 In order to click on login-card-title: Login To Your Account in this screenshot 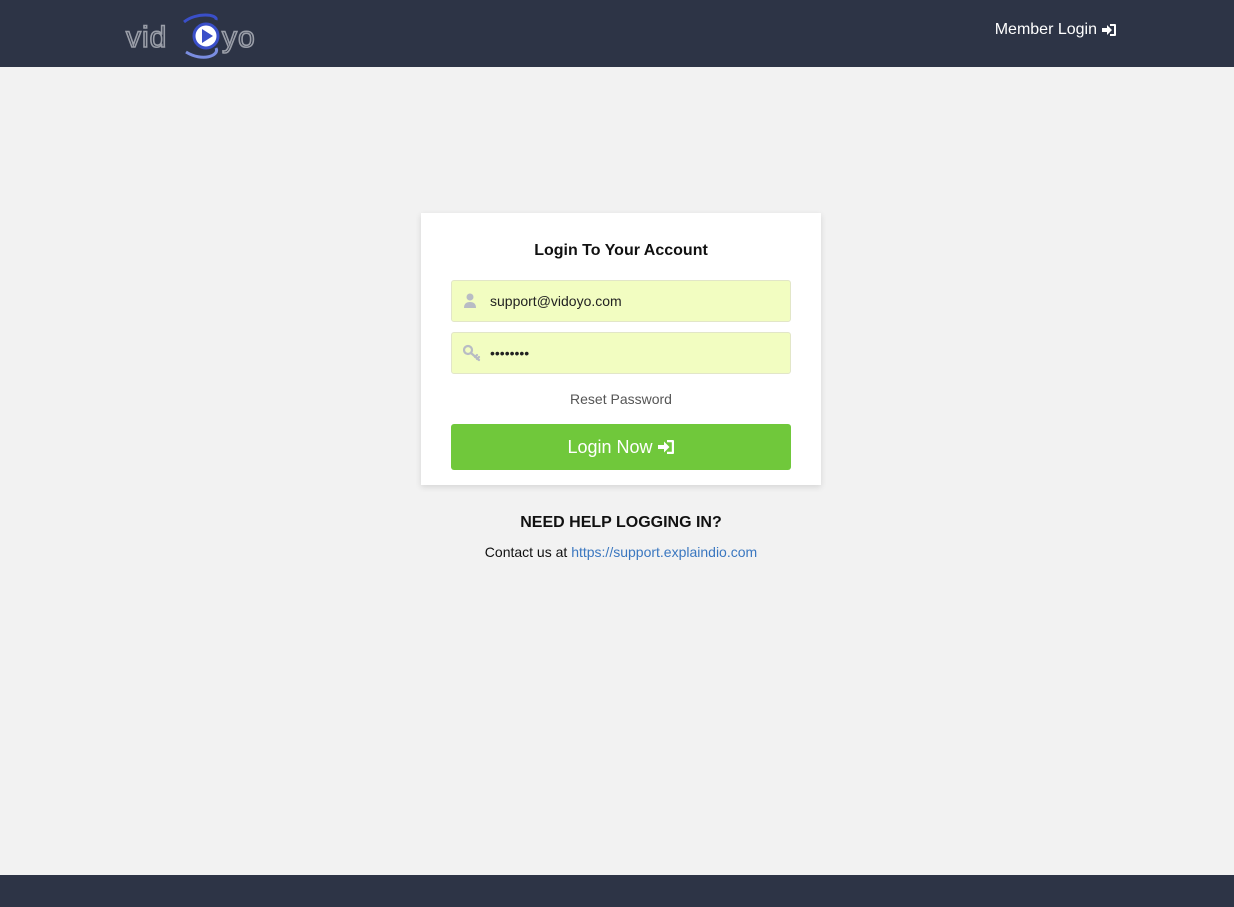, I will do `click(621, 250)`.